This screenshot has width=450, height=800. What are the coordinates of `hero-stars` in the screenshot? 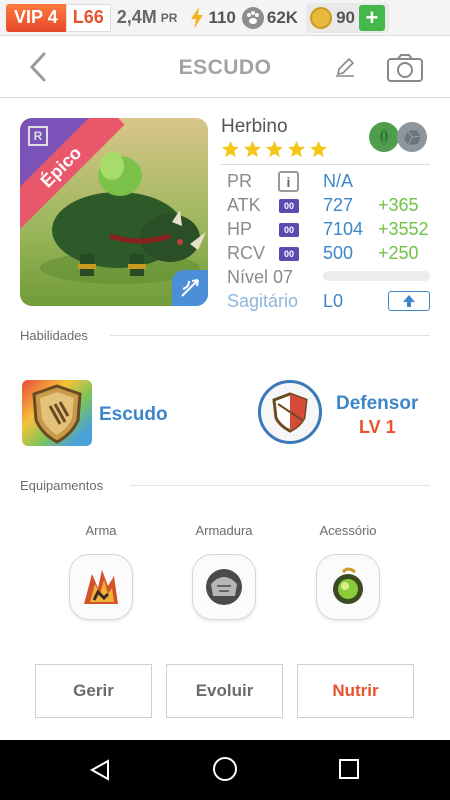 It's located at (274, 149).